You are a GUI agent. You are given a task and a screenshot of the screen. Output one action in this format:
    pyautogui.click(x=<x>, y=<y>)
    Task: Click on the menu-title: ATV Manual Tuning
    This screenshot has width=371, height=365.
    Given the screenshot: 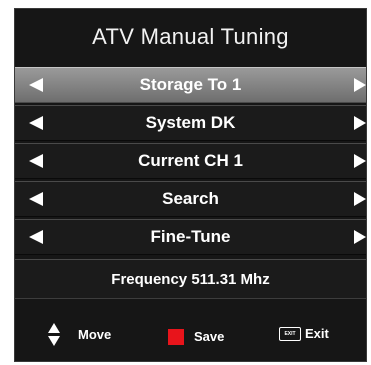 What is the action you would take?
    pyautogui.click(x=190, y=36)
    